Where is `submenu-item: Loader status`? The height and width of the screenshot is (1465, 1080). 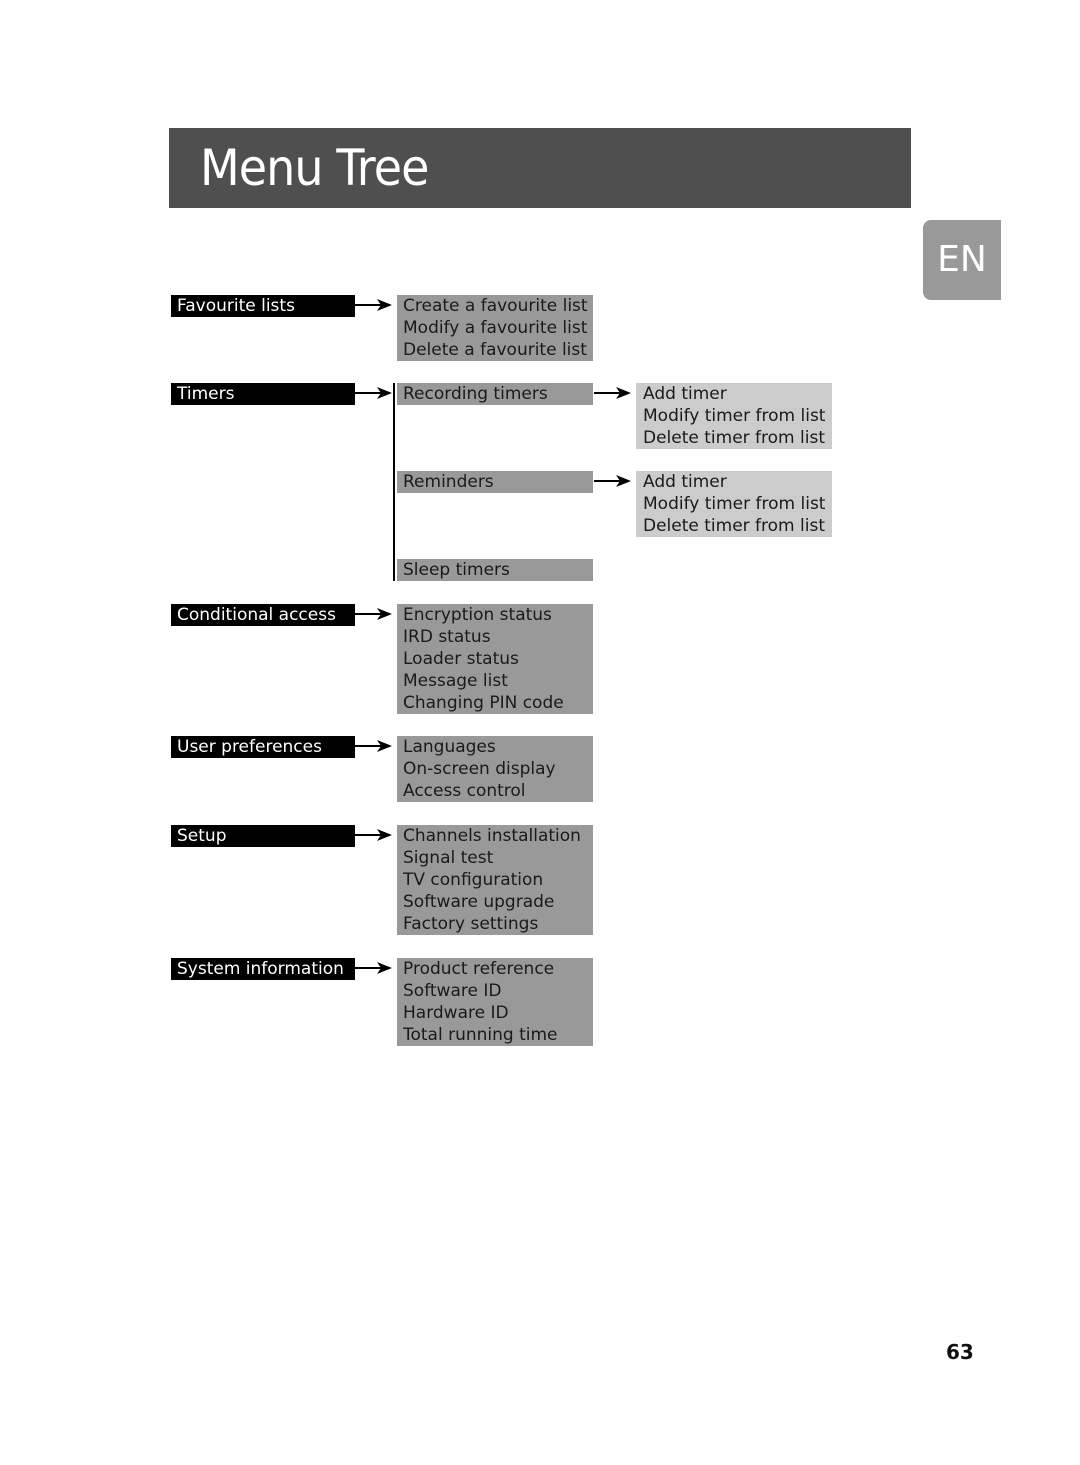 submenu-item: Loader status is located at coordinates (461, 659).